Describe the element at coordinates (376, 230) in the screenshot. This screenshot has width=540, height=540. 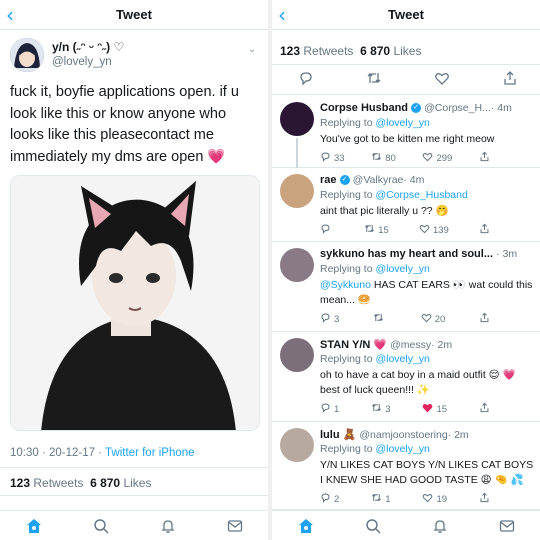
I see `retweet-button: 15` at that location.